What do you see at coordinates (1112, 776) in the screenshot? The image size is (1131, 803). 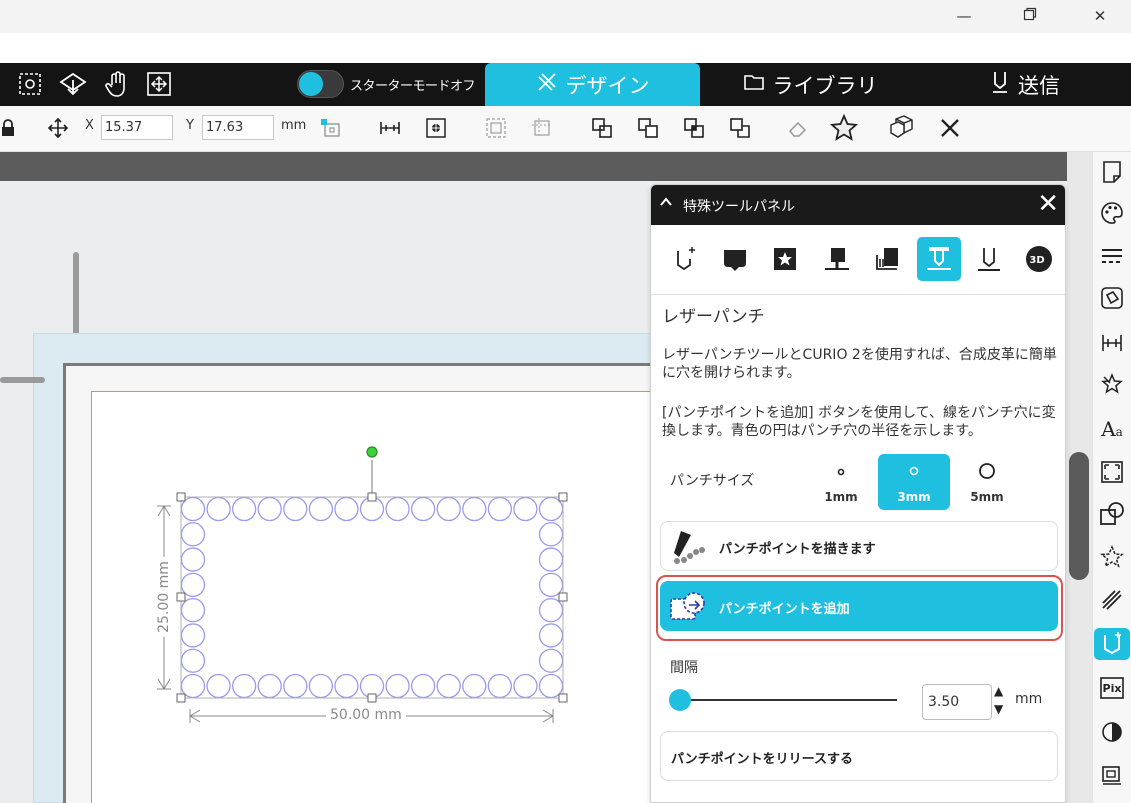 I see `print-cut-icon` at bounding box center [1112, 776].